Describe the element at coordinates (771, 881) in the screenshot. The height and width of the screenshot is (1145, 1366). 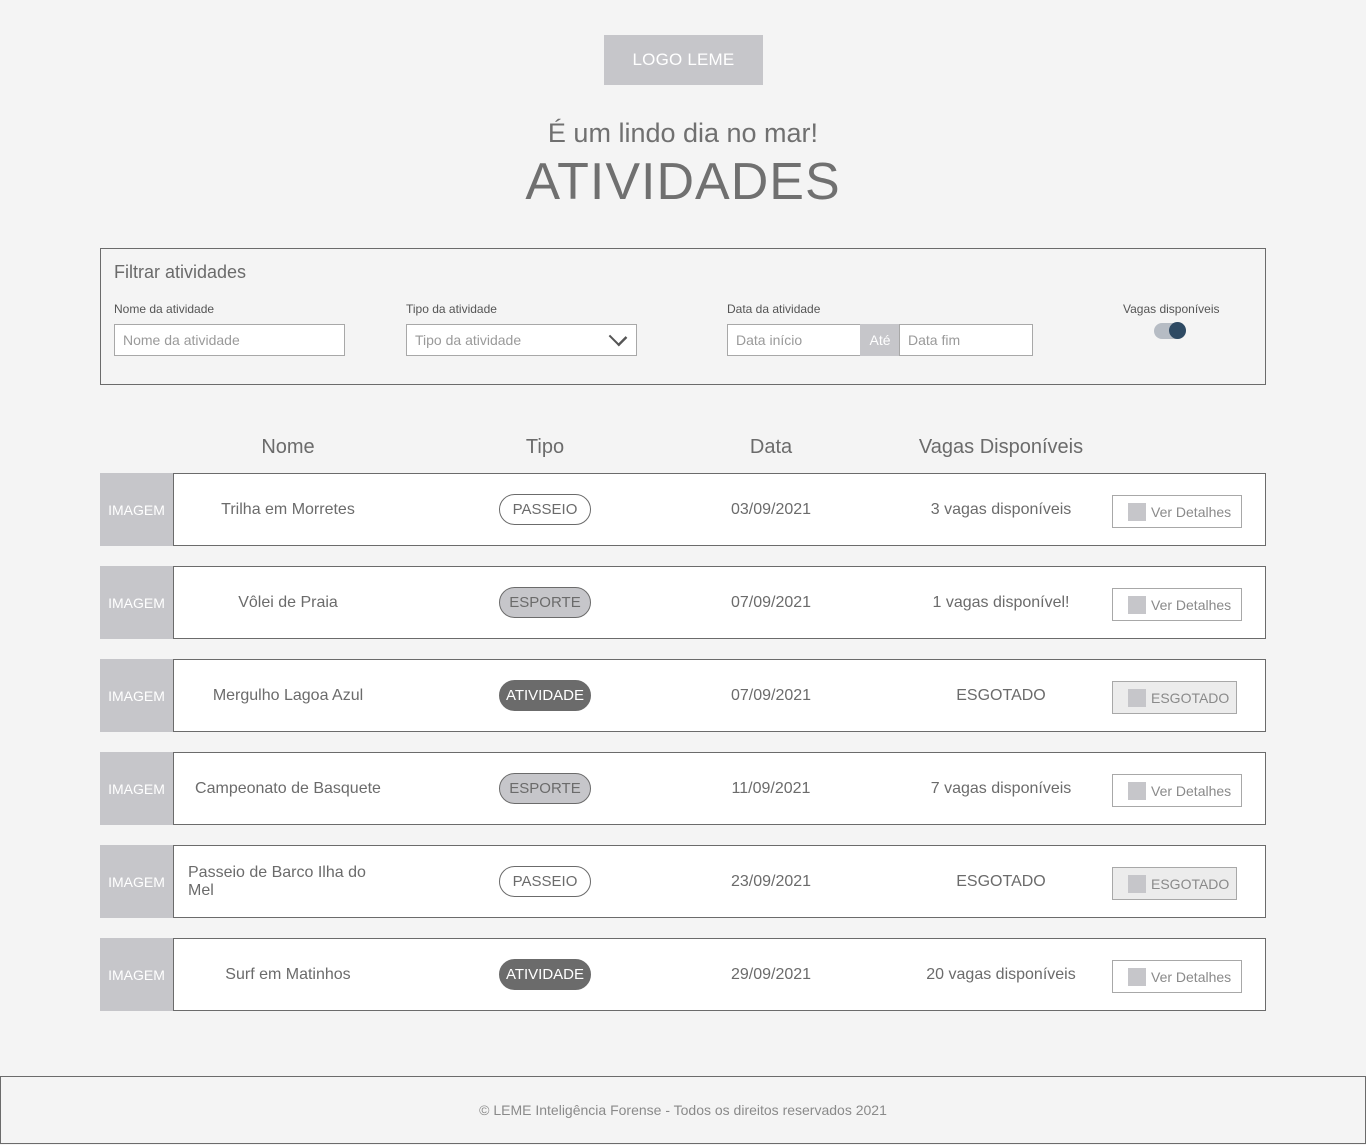
I see `activity-date: 23/09/2021` at that location.